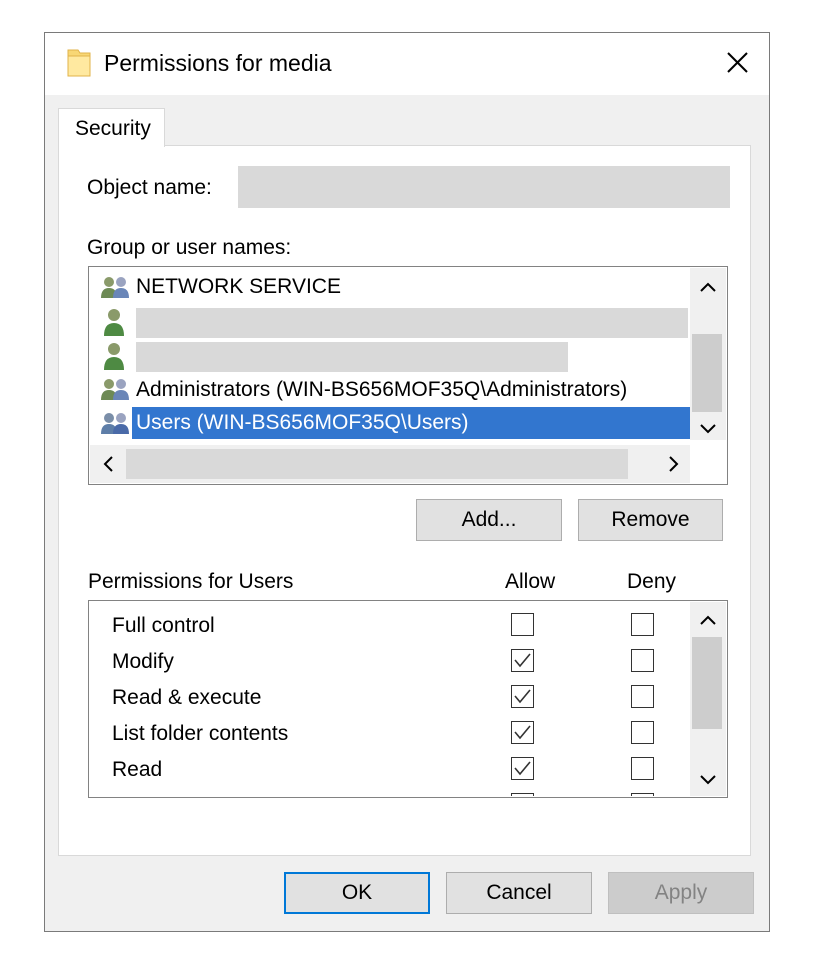 This screenshot has width=816, height=976. I want to click on window-title: Permissions for media, so click(218, 63).